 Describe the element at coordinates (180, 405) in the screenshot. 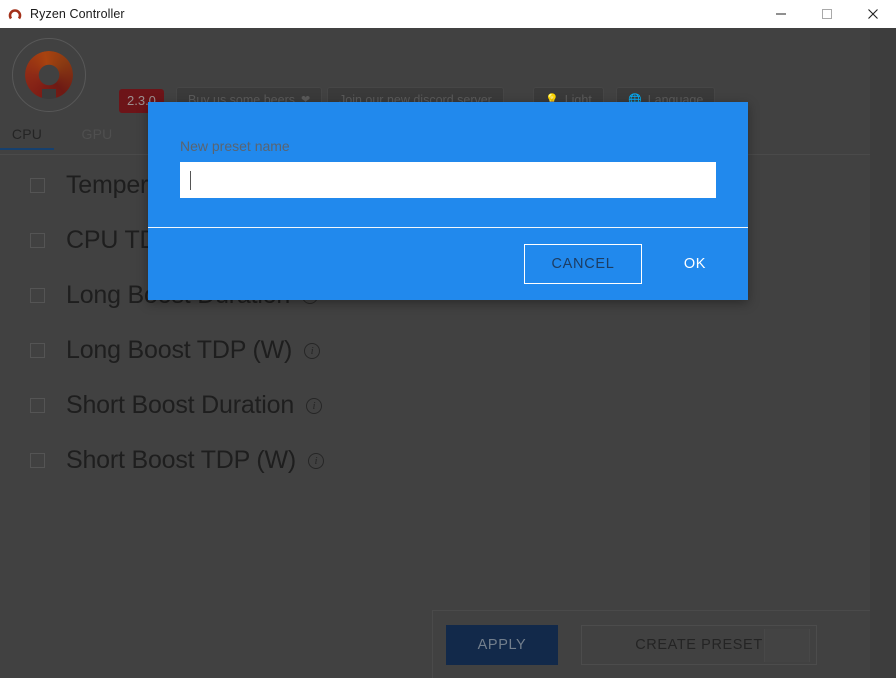

I see `label-short-boost-duration: Short Boost Duration` at that location.